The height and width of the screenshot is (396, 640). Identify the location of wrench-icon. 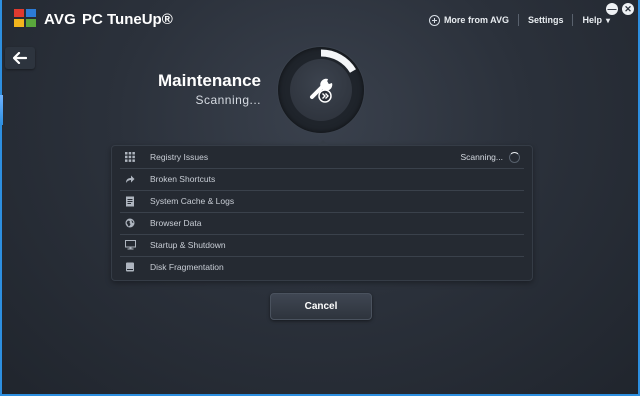
(321, 90).